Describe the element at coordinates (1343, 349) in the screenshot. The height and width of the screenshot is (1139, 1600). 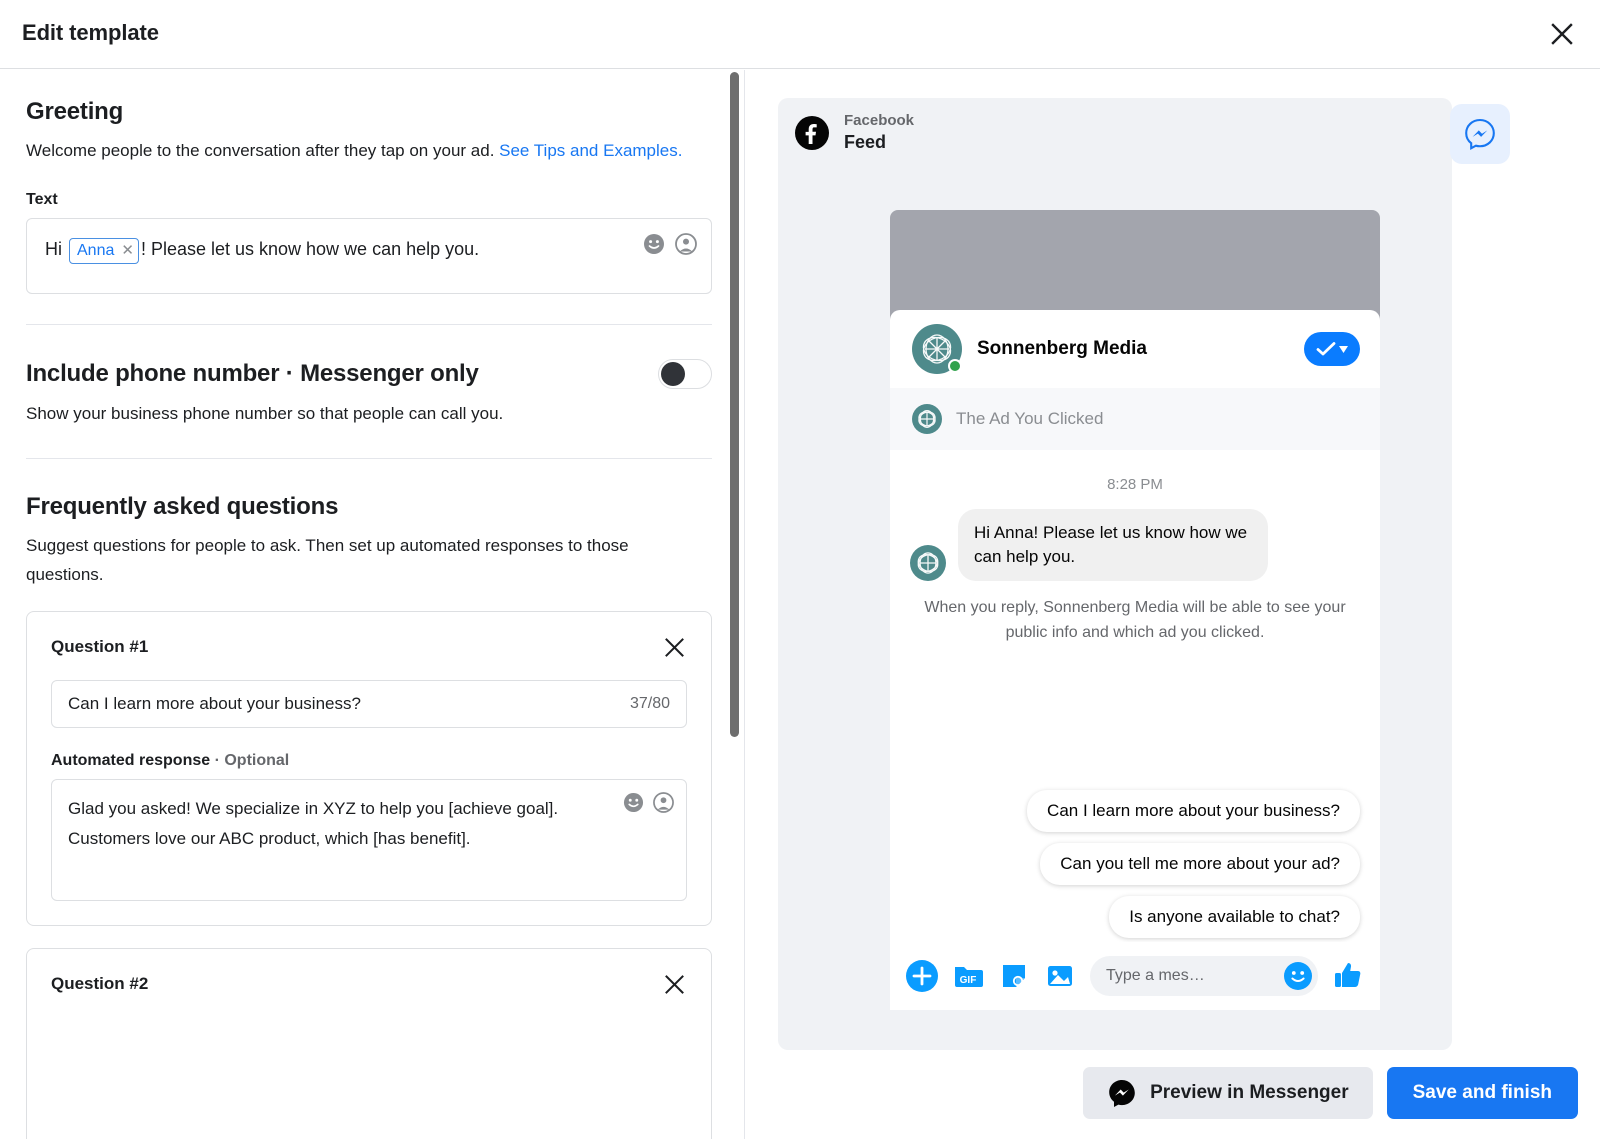
I see `caret-down-icon` at that location.